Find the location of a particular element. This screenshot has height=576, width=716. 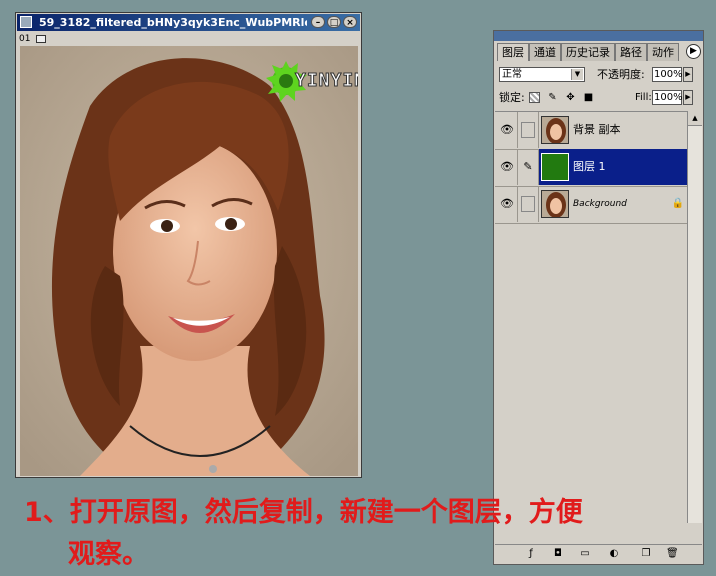

layer-name-area: 背景 副本 is located at coordinates (613, 130).